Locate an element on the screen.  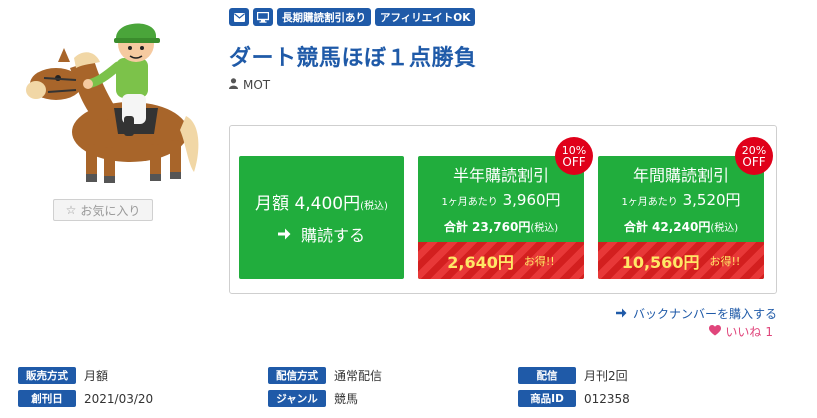
discount-badge: 10% OFF is located at coordinates (574, 156).